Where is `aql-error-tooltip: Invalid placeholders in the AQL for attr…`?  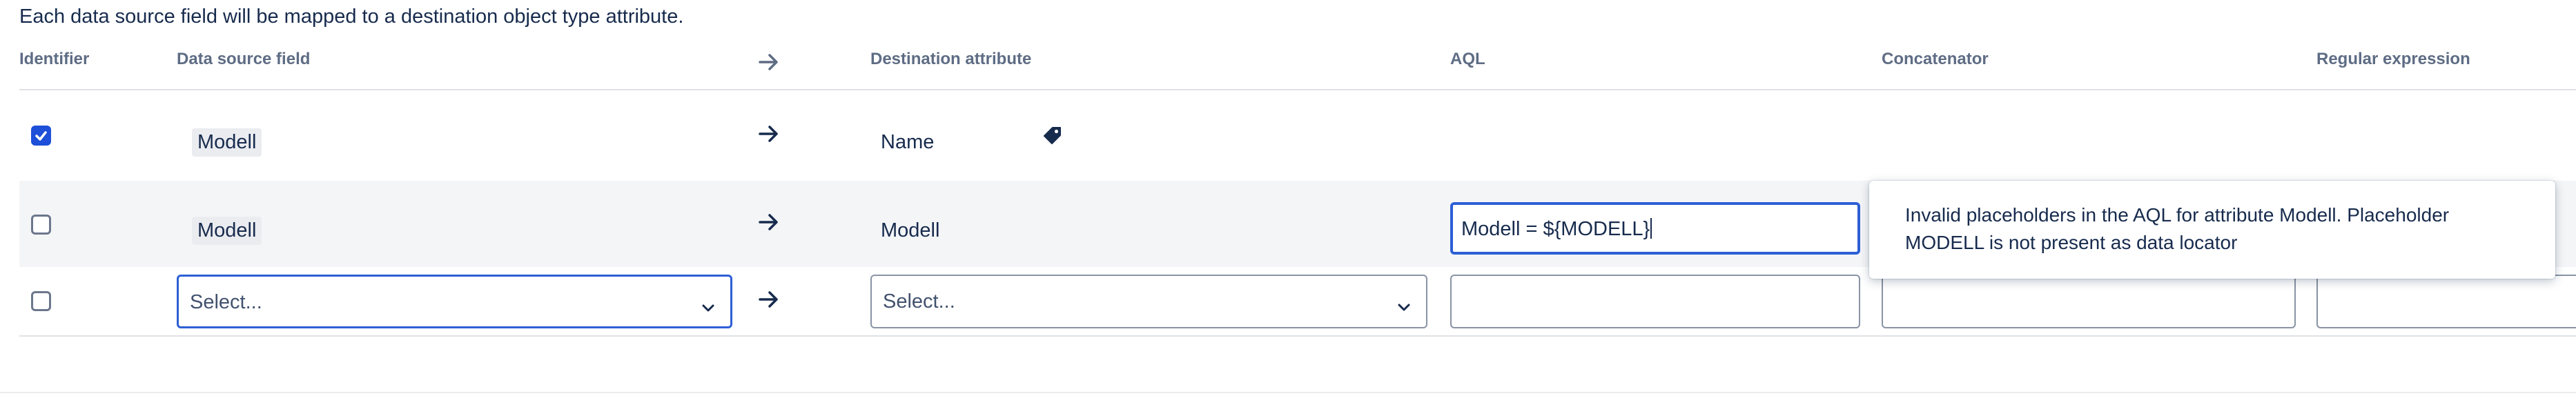 aql-error-tooltip: Invalid placeholders in the AQL for attr… is located at coordinates (2212, 230).